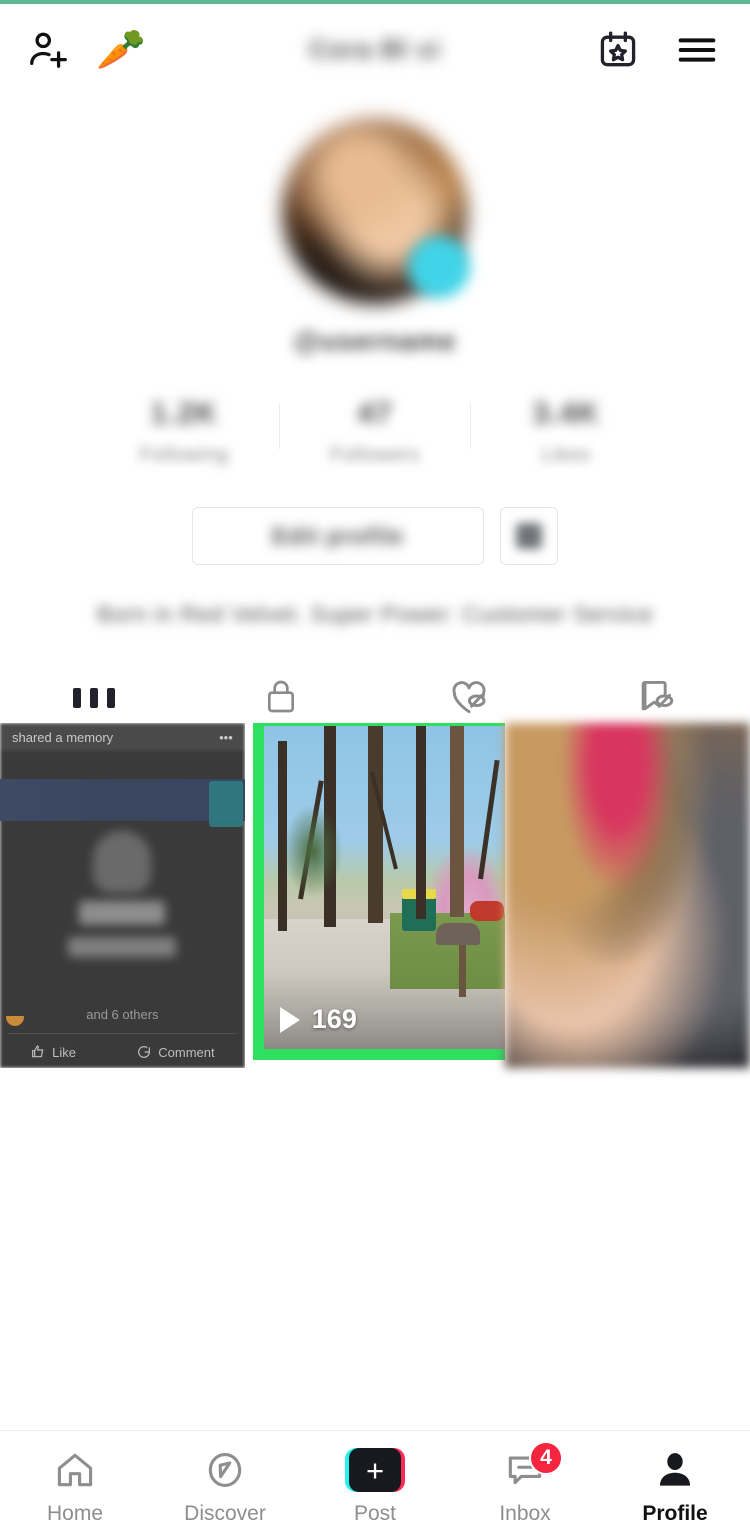 This screenshot has width=750, height=1536. What do you see at coordinates (627, 895) in the screenshot?
I see `video-thumbnail-right` at bounding box center [627, 895].